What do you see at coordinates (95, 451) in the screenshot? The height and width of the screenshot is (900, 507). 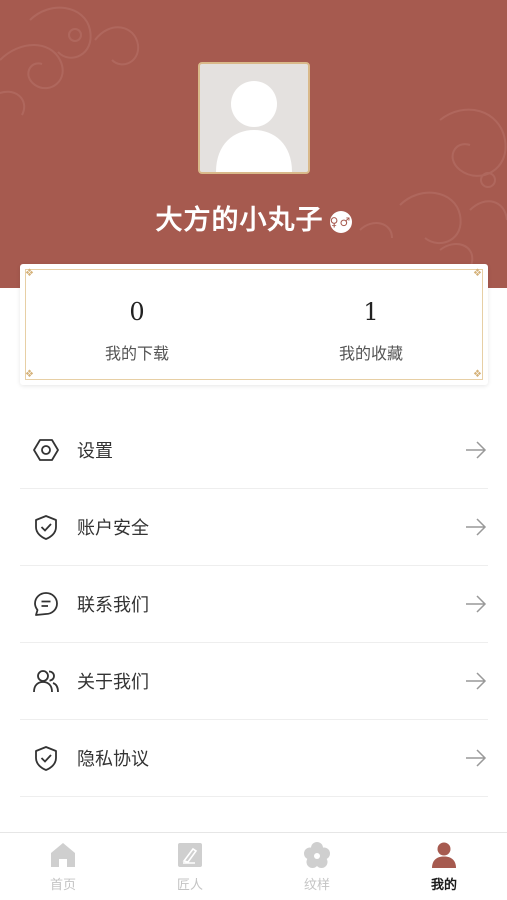 I see `menu-item-label: 设置` at bounding box center [95, 451].